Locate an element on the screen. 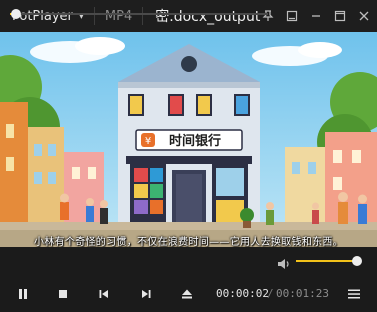 The width and height of the screenshot is (377, 312). volume-handle is located at coordinates (356, 261).